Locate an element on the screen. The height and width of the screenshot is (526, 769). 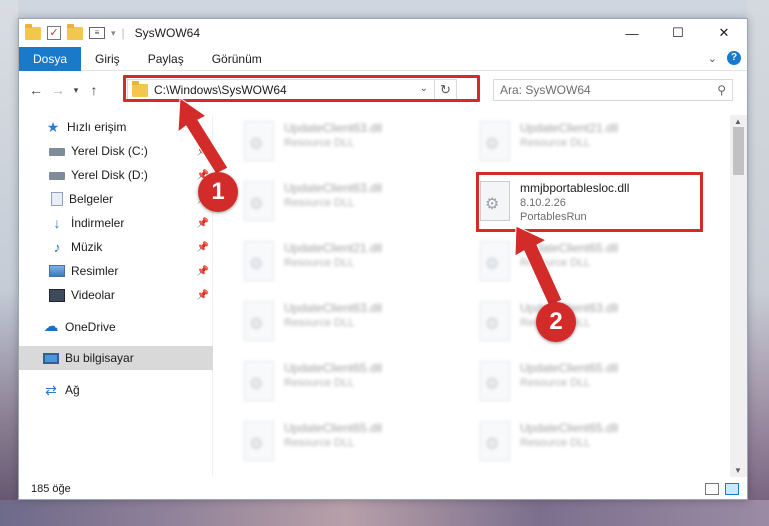
back-button: ← is located at coordinates (36, 90).